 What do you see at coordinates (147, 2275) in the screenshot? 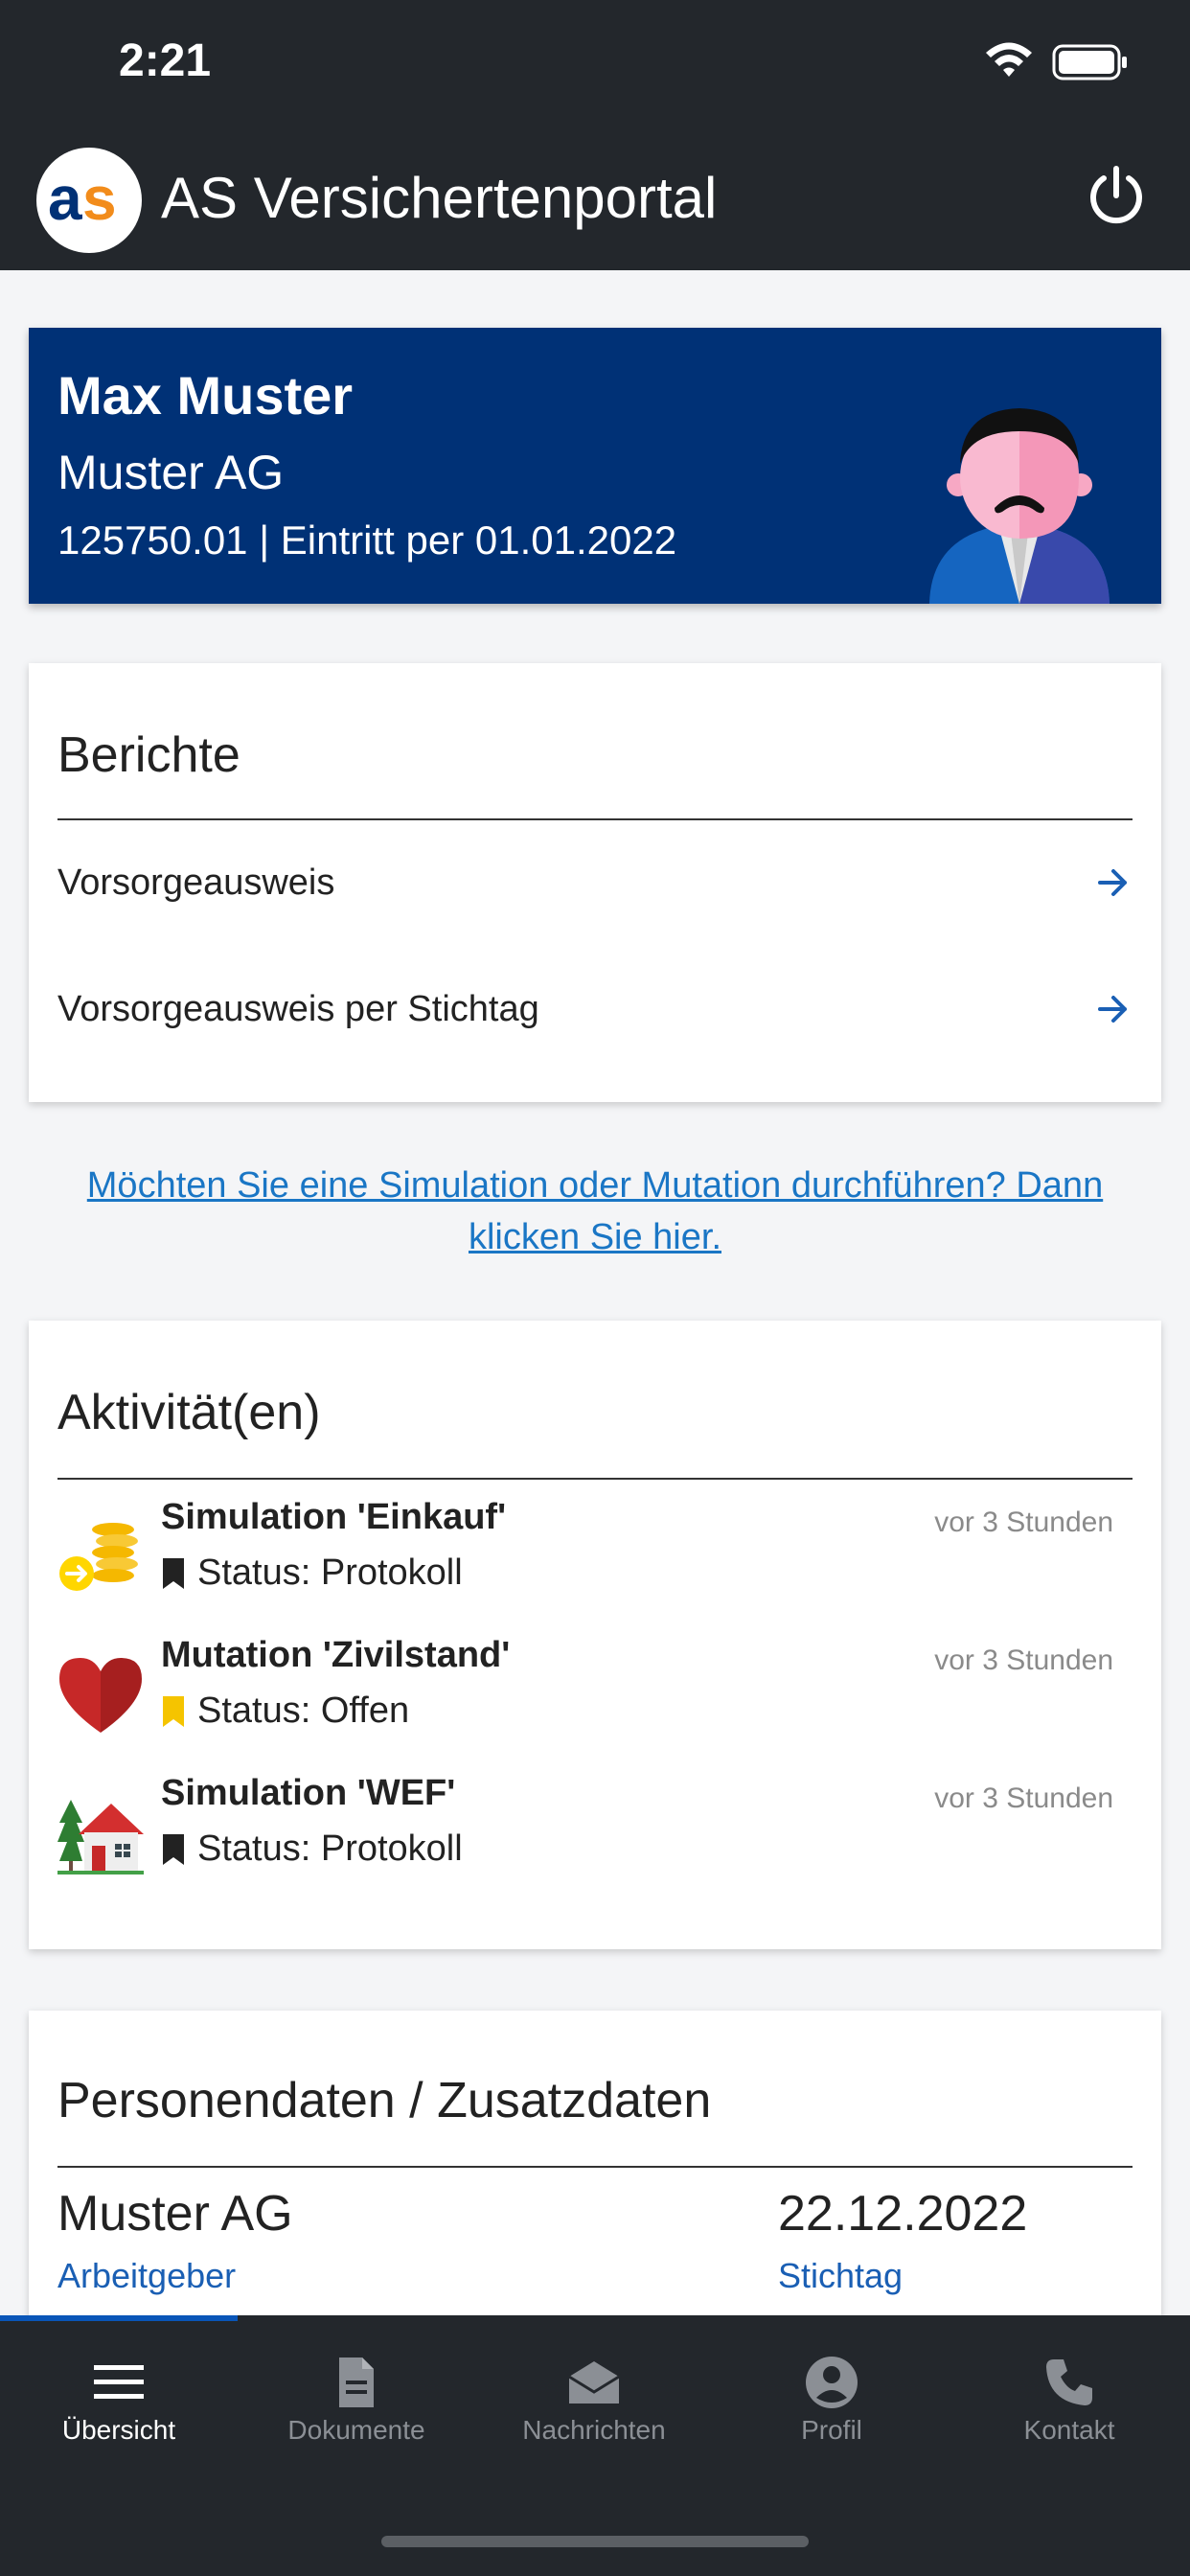
I see `employer-caption: Arbeitgeber` at bounding box center [147, 2275].